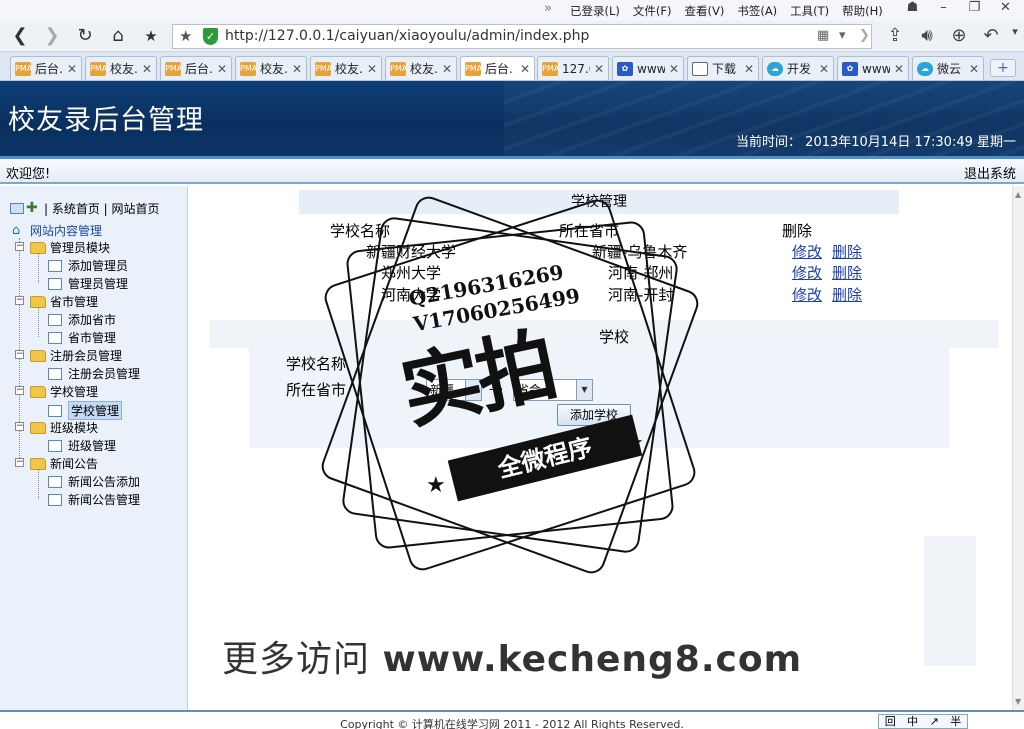  What do you see at coordinates (1018, 194) in the screenshot?
I see `scroll-up-icon: ▲` at bounding box center [1018, 194].